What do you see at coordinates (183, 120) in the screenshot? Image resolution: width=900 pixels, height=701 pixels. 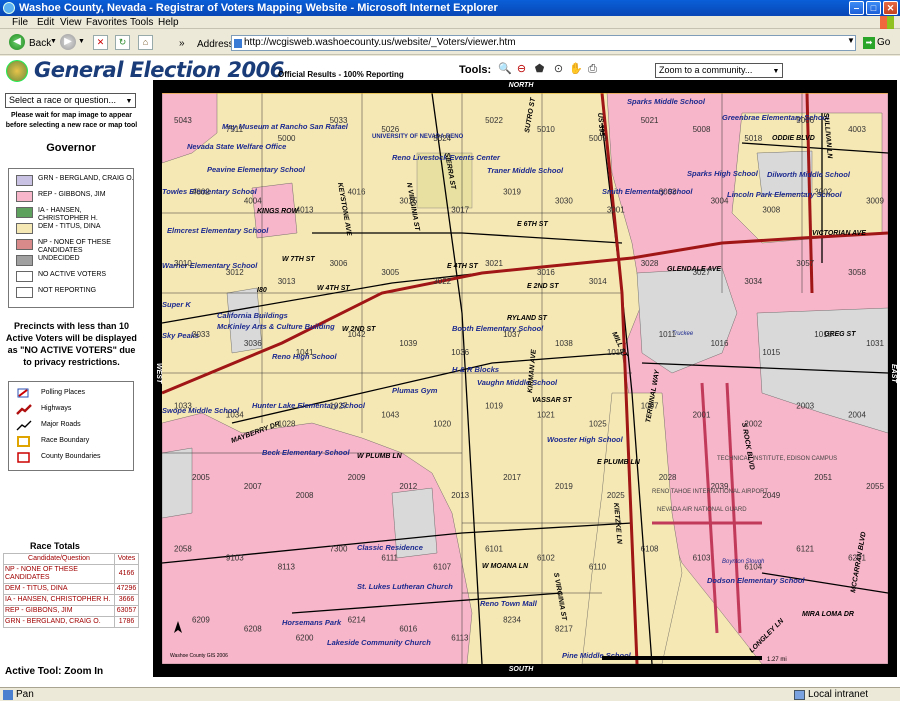 I see `precinct-number: 5043` at bounding box center [183, 120].